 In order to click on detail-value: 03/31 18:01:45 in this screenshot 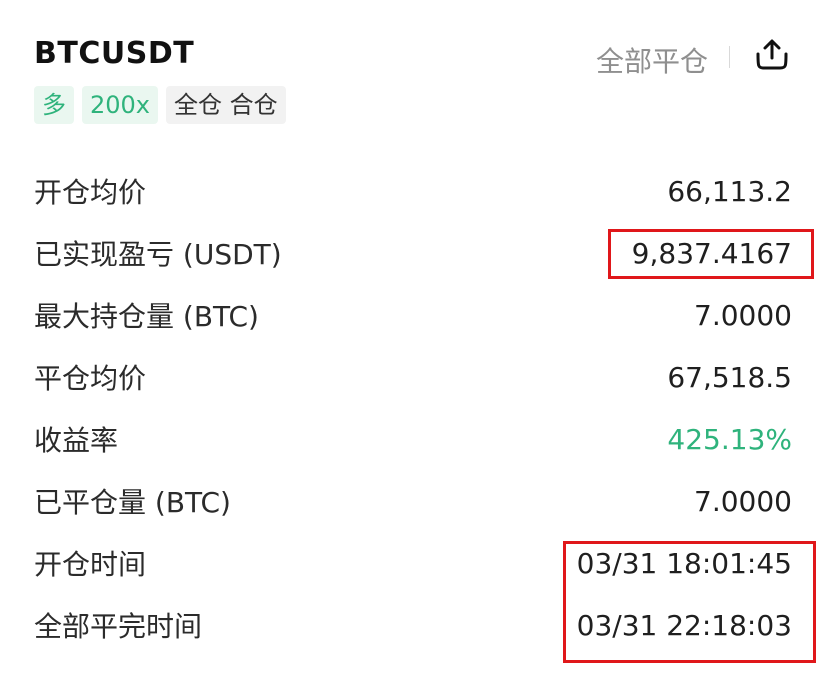, I will do `click(684, 563)`.